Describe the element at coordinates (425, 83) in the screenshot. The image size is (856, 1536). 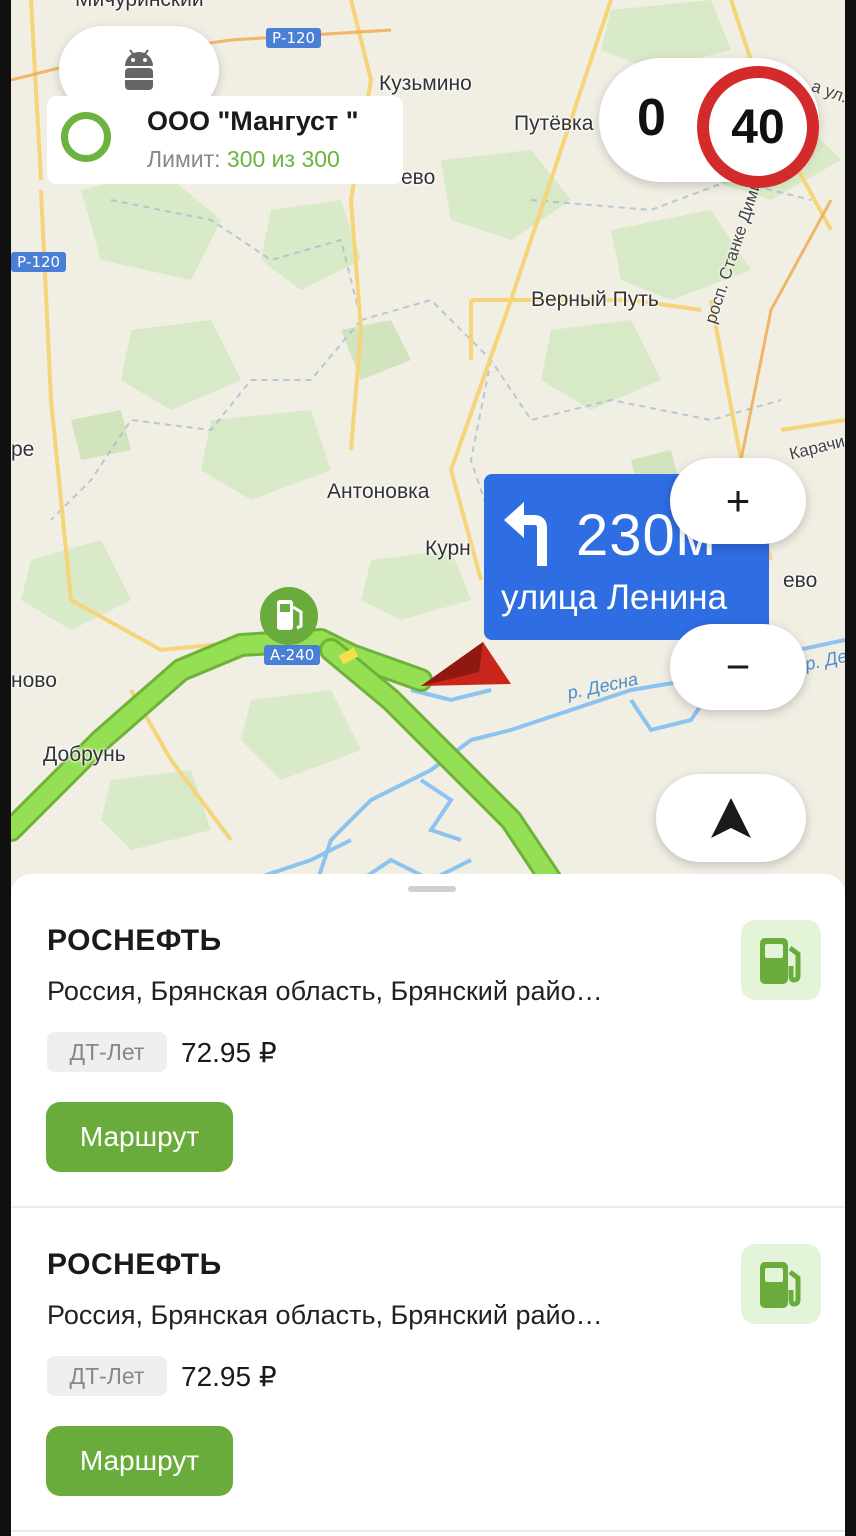
I see `map-place-label: Кузьмино` at that location.